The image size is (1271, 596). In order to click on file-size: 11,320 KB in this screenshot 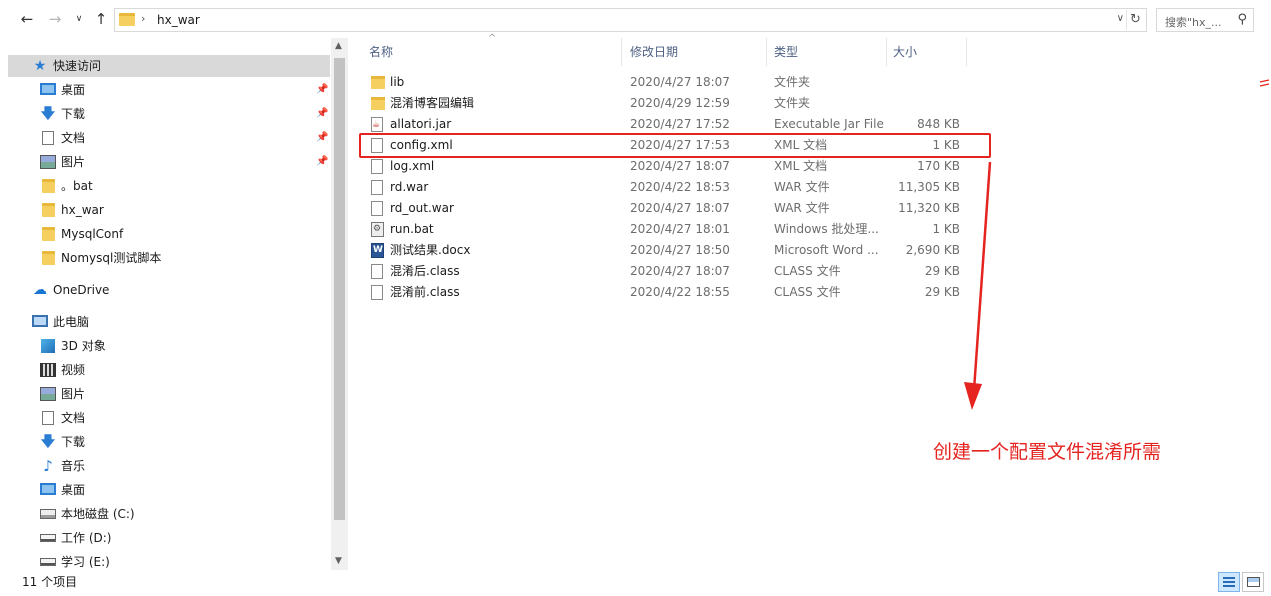, I will do `click(929, 208)`.